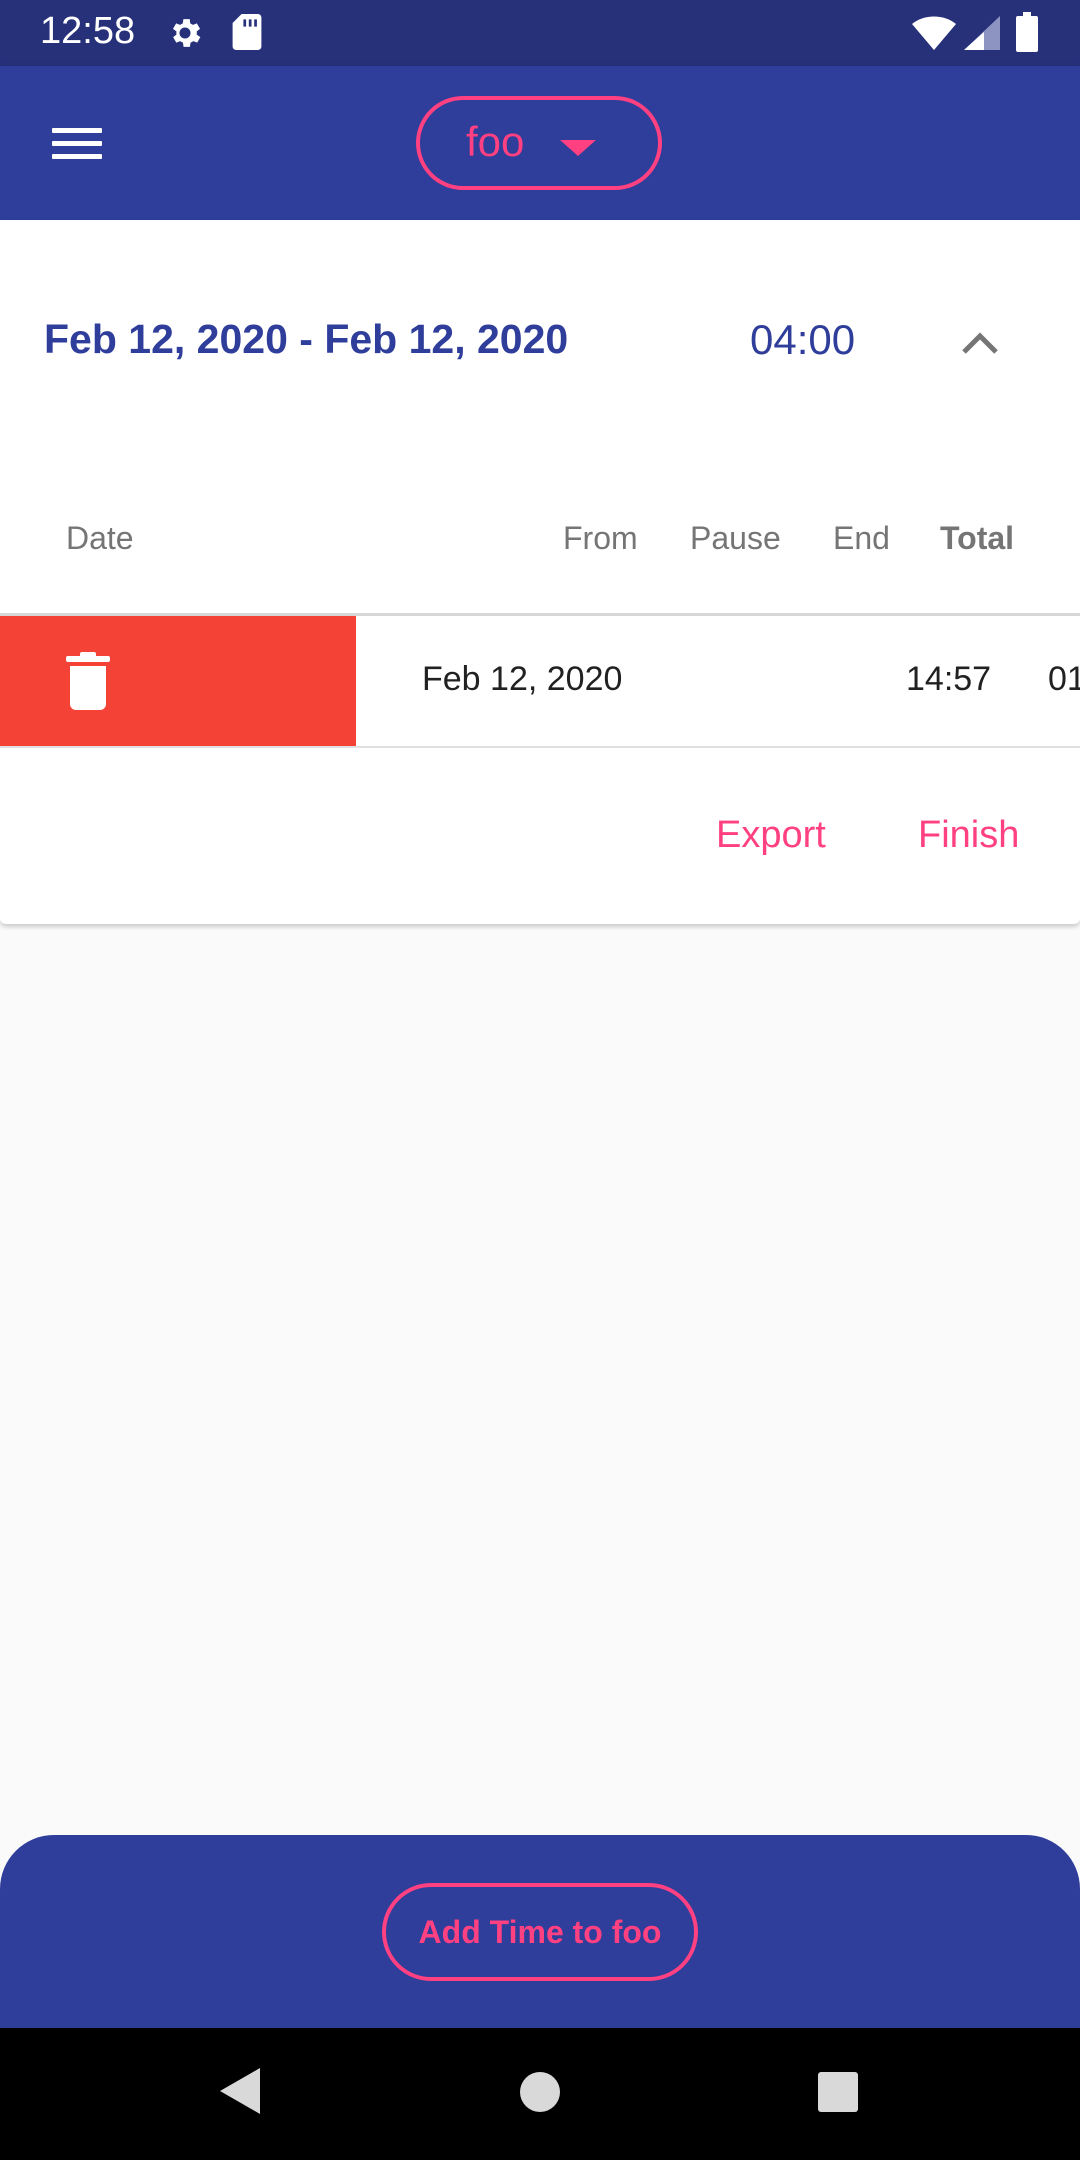  Describe the element at coordinates (247, 32) in the screenshot. I see `sdcard-icon` at that location.